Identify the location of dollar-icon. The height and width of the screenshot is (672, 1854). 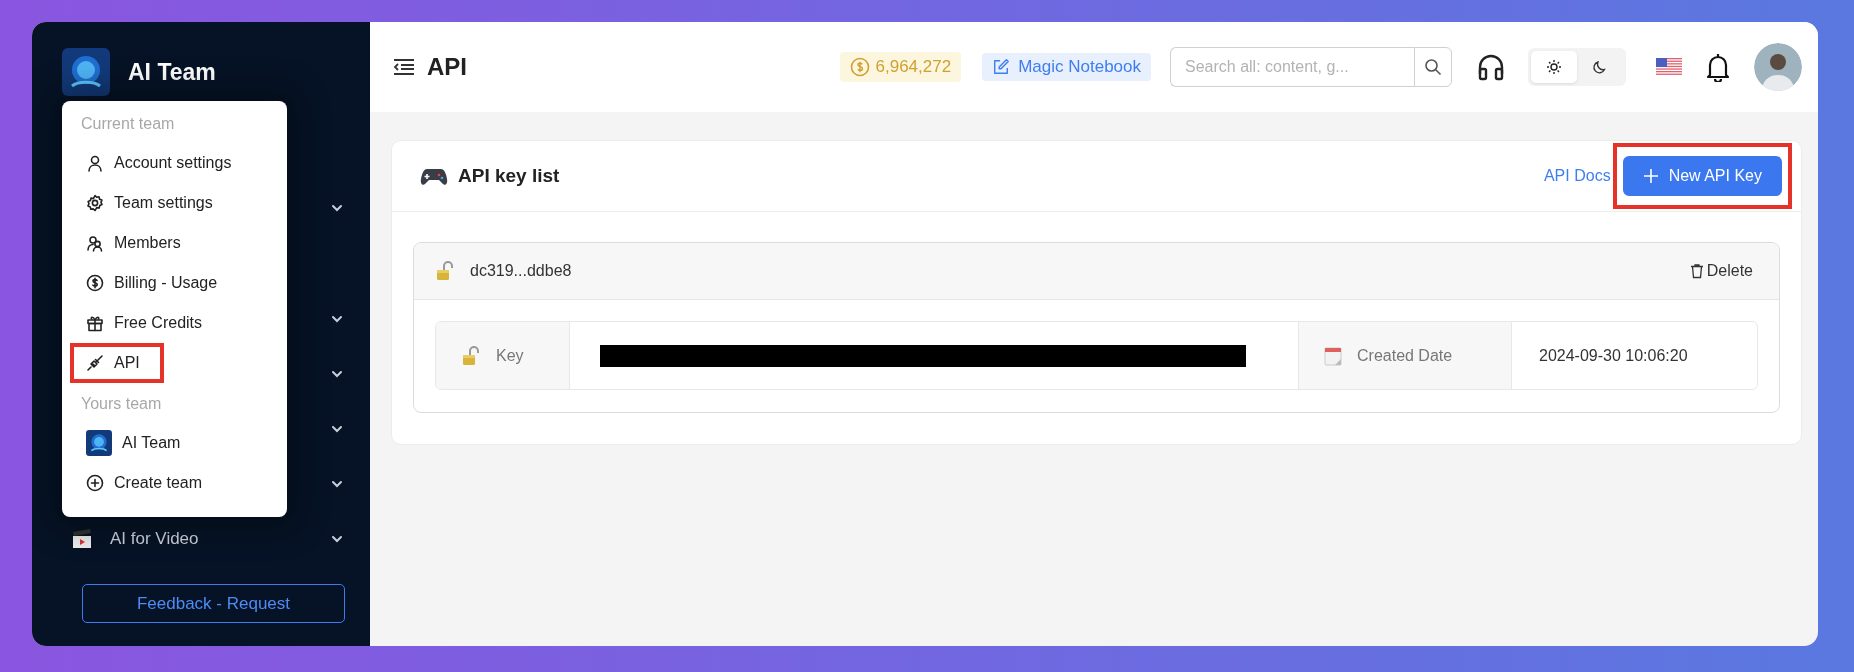
(95, 283).